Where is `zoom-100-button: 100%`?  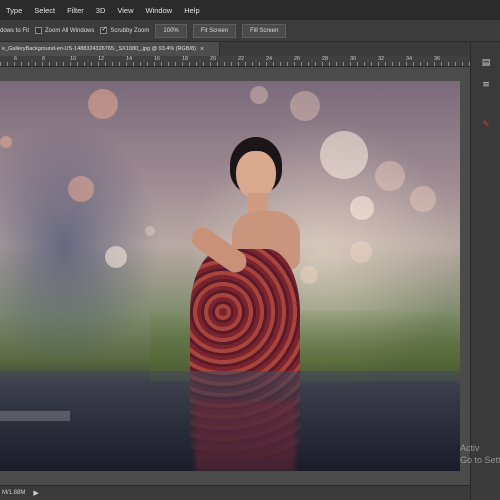
zoom-100-button: 100% is located at coordinates (171, 30).